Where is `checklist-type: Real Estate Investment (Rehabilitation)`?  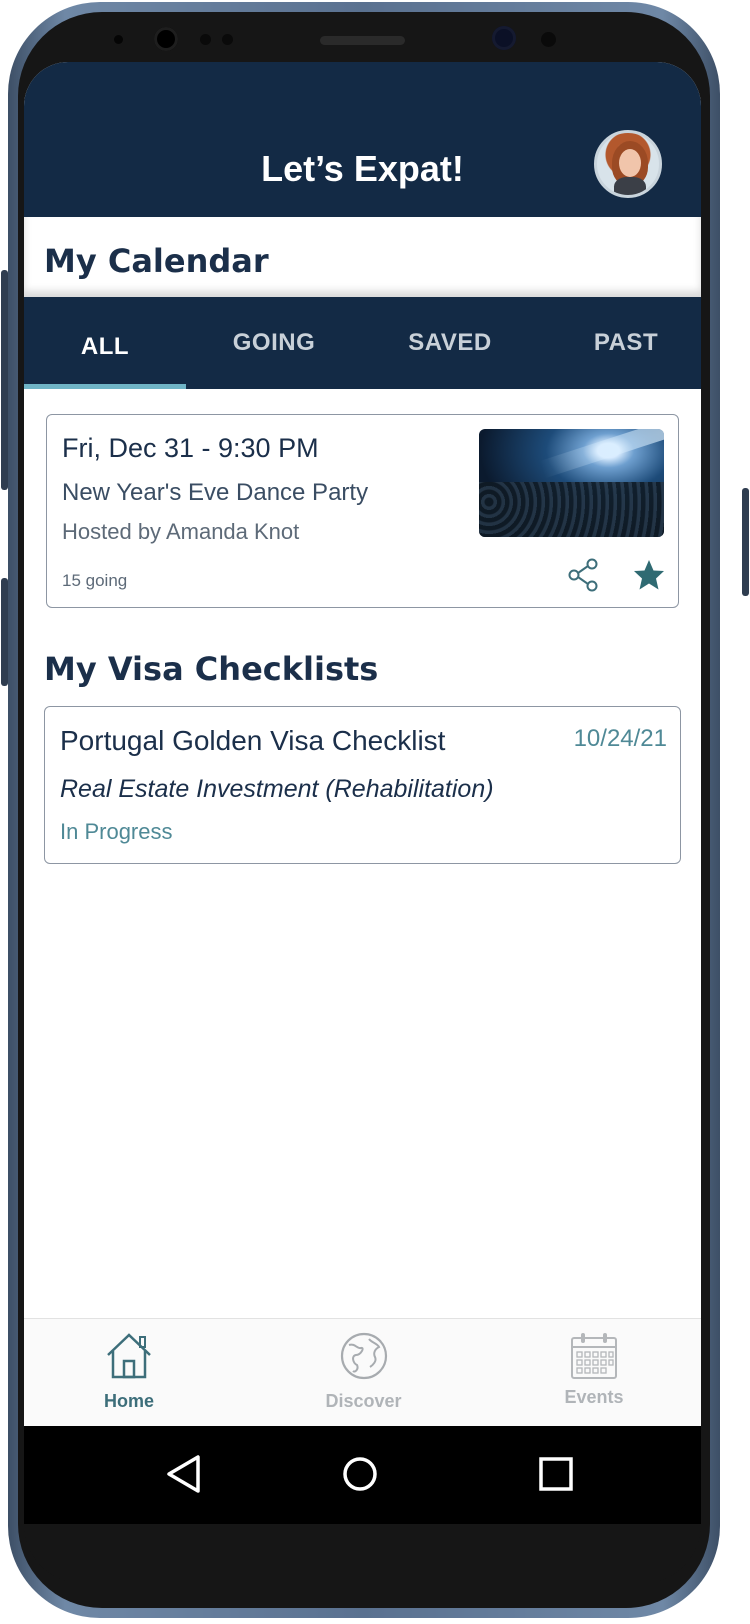 checklist-type: Real Estate Investment (Rehabilitation) is located at coordinates (277, 789).